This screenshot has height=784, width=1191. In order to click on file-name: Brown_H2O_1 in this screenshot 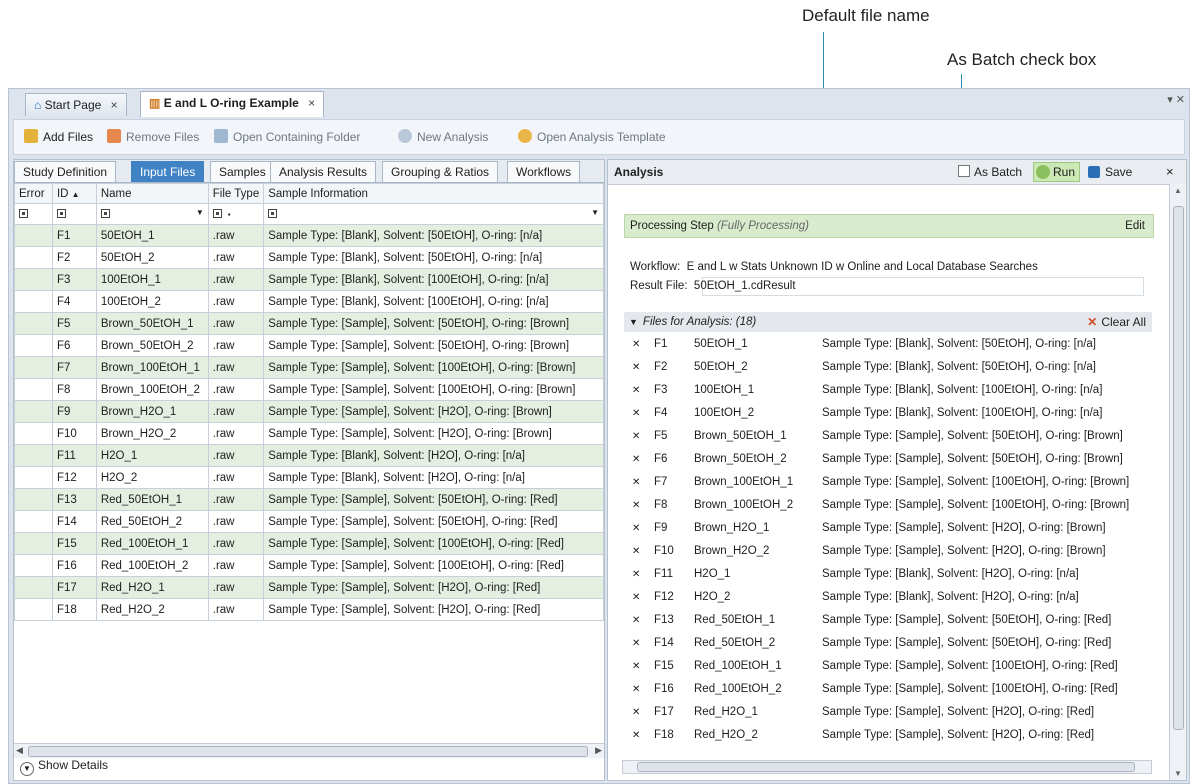, I will do `click(732, 528)`.